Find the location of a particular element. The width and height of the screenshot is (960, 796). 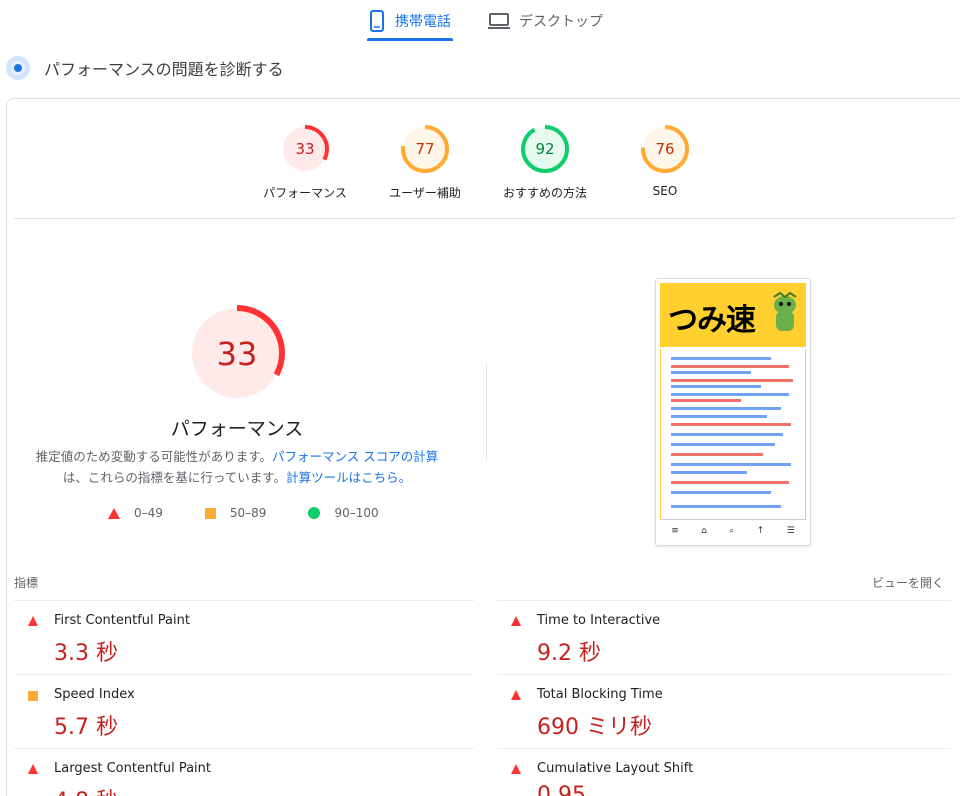

gauge-score: 77 is located at coordinates (424, 149).